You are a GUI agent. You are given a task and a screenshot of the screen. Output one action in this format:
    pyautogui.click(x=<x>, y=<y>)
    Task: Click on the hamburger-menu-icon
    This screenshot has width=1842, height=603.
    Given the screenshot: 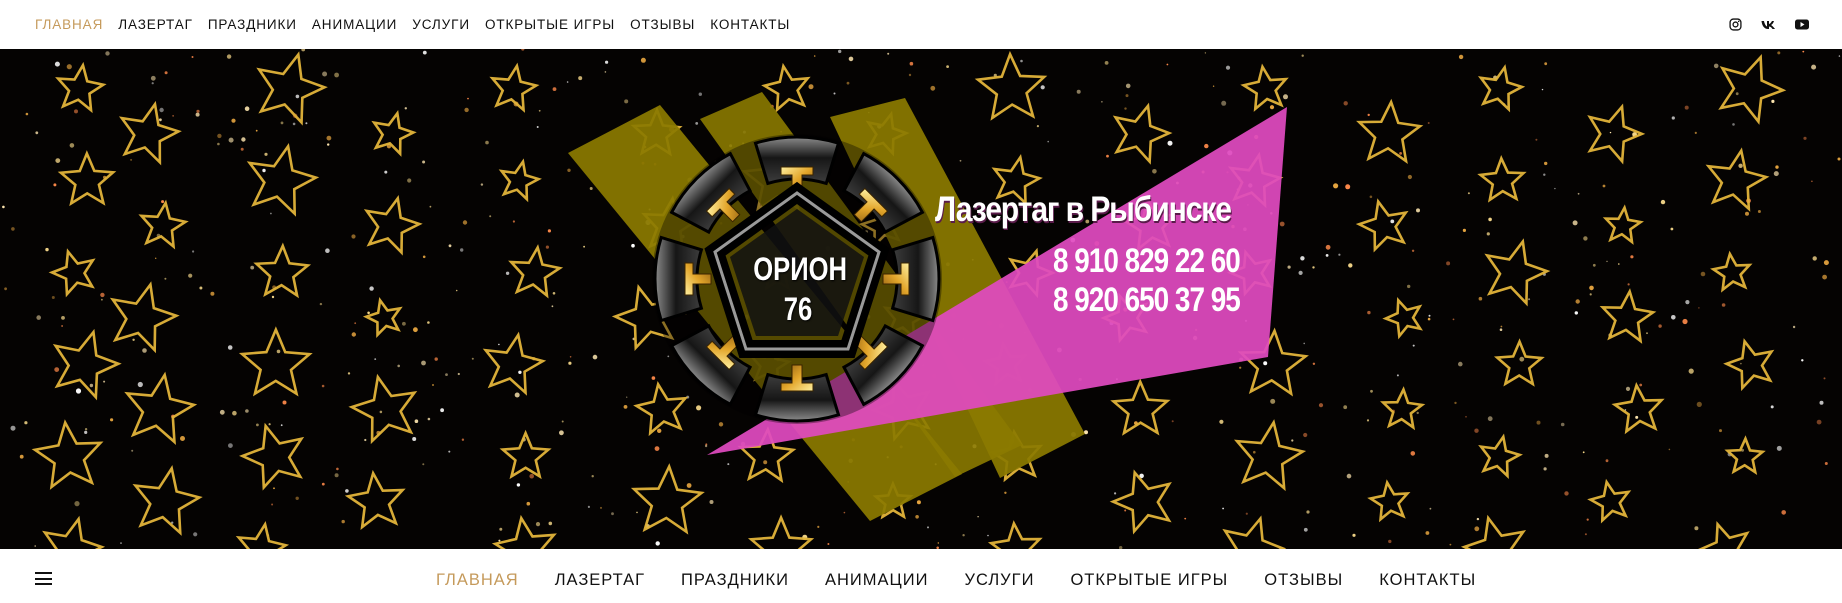 What is the action you would take?
    pyautogui.click(x=43, y=578)
    